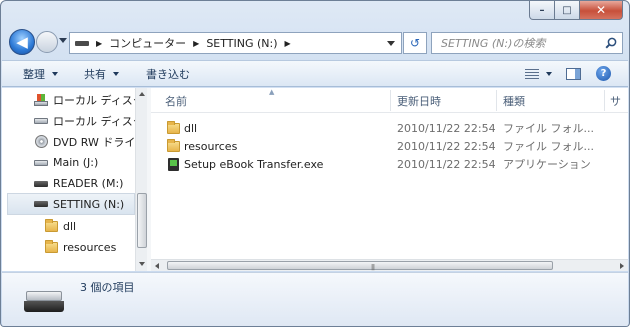  I want to click on nav-item-resources: resources, so click(69, 247).